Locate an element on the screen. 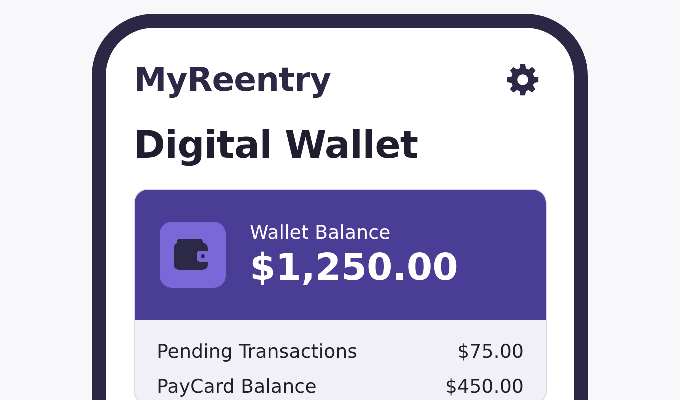 This screenshot has height=400, width=680. page-title: Digital Wallet is located at coordinates (277, 145).